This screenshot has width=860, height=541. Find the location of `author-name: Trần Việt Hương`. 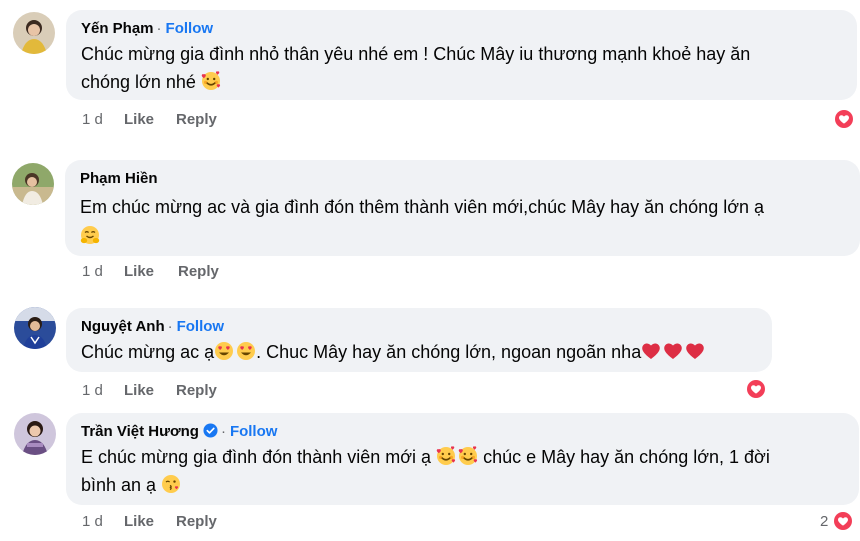

author-name: Trần Việt Hương is located at coordinates (140, 431).